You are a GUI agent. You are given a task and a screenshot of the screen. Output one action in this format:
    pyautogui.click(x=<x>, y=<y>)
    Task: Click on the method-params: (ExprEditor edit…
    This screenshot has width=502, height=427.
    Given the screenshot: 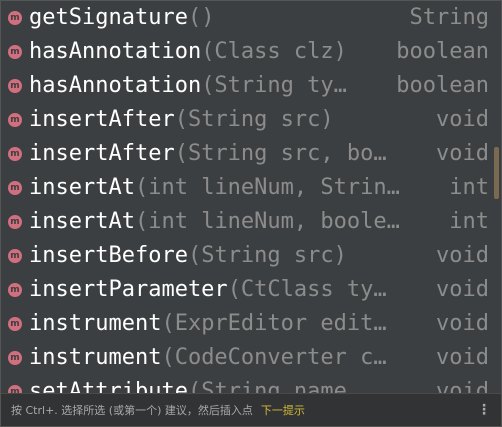 What is the action you would take?
    pyautogui.click(x=274, y=323)
    